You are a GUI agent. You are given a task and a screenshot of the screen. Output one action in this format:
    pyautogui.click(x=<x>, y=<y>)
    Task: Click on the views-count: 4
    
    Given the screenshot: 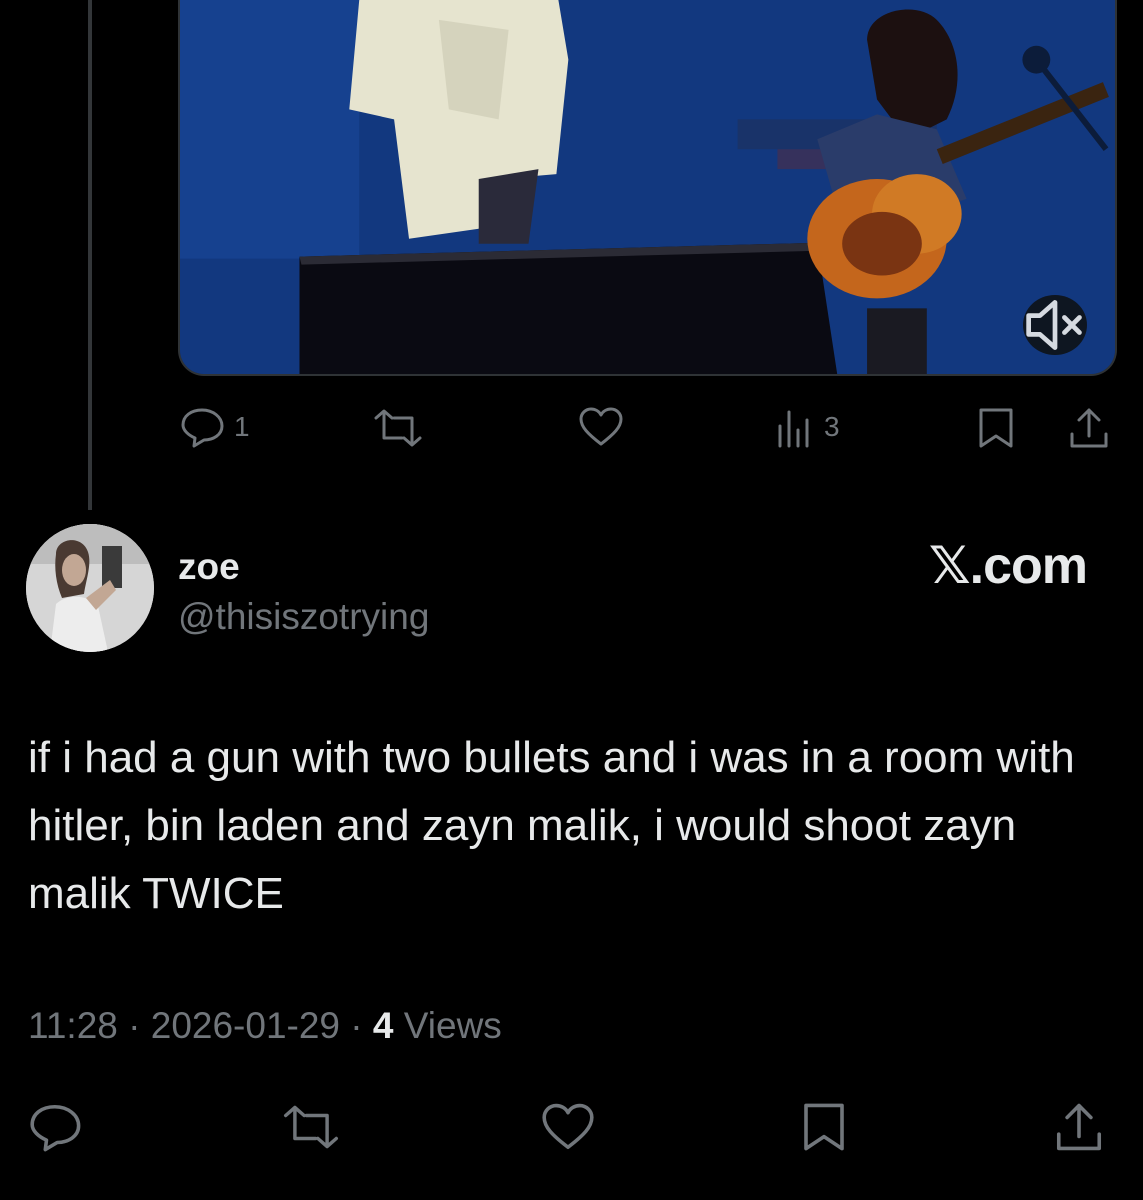 What is the action you would take?
    pyautogui.click(x=383, y=1025)
    